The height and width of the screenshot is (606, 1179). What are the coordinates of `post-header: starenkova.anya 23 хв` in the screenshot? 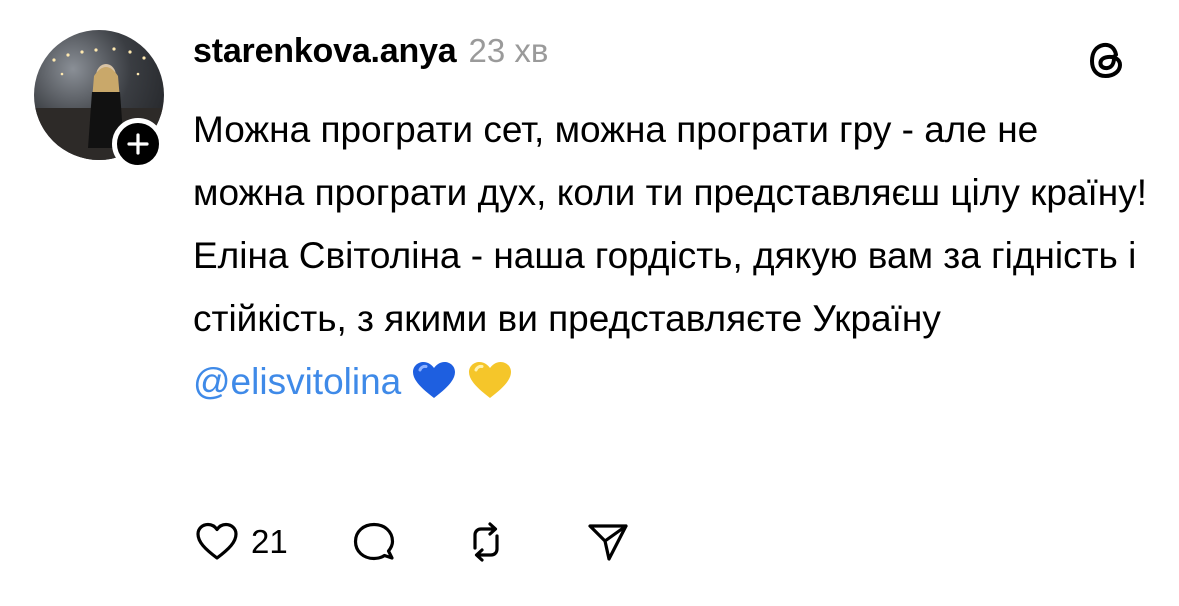 It's located at (370, 54).